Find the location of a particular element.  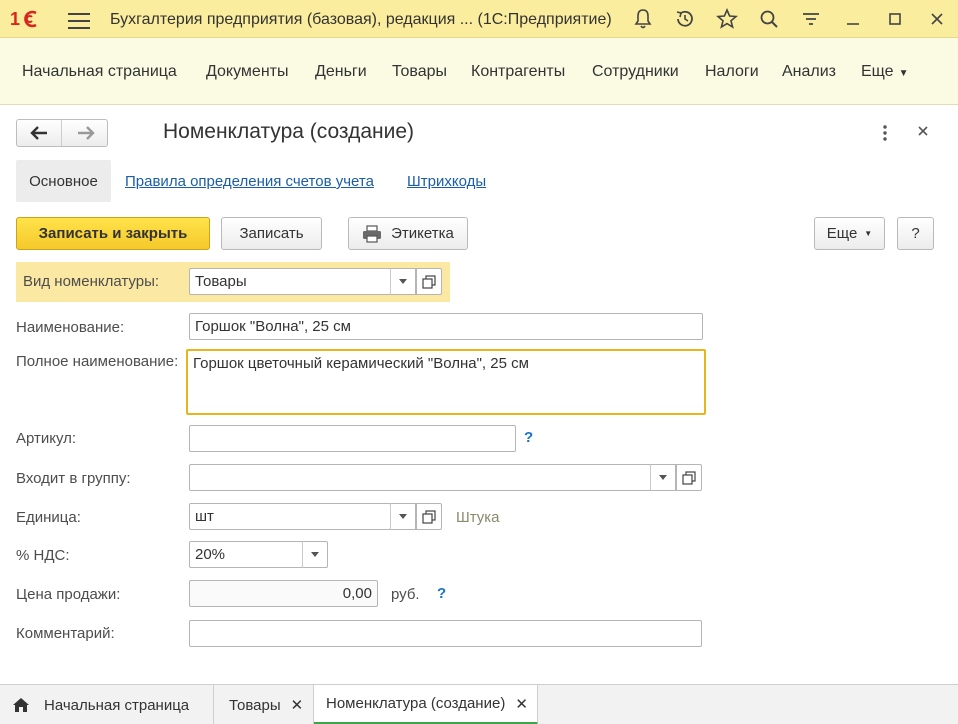

tab-accounting-rules: Правила определения счетов учета is located at coordinates (249, 181).